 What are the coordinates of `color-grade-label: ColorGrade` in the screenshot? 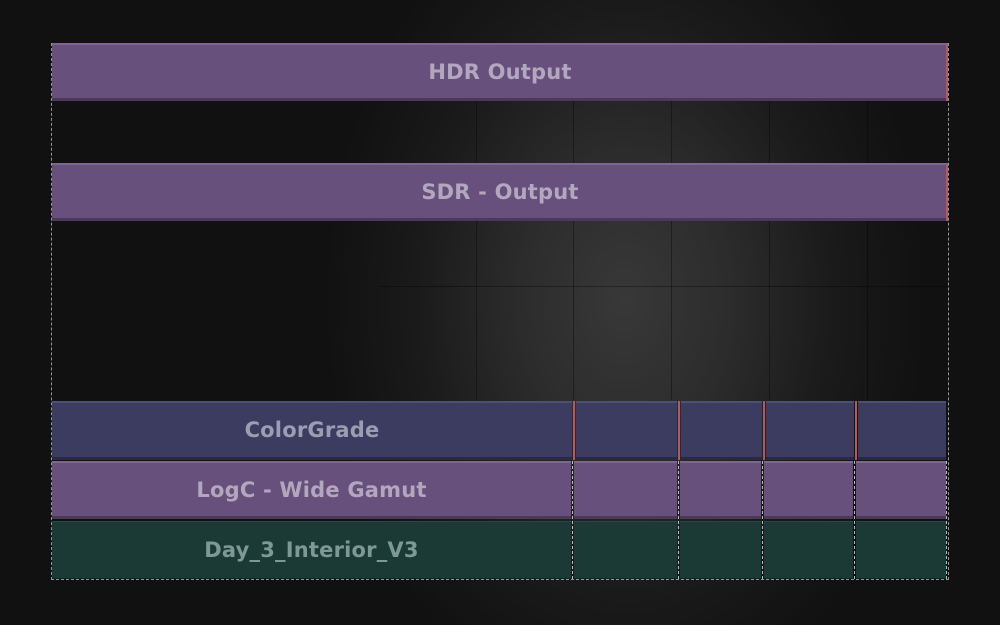 It's located at (312, 430).